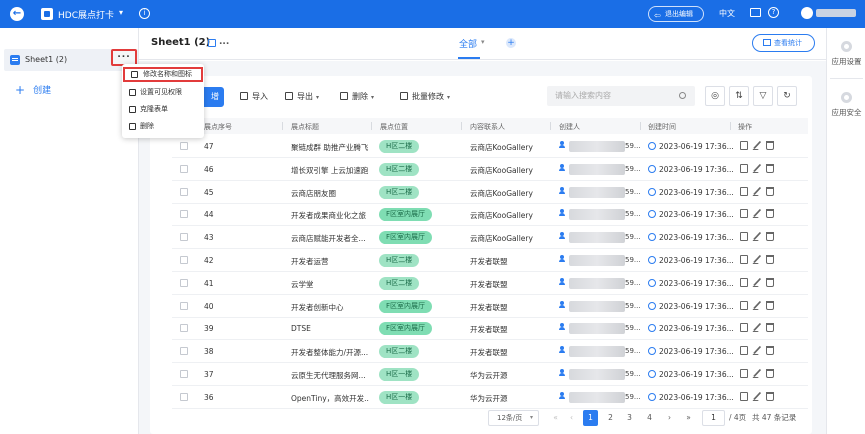  What do you see at coordinates (621, 96) in the screenshot?
I see `search-input: 请输入搜索内容` at bounding box center [621, 96].